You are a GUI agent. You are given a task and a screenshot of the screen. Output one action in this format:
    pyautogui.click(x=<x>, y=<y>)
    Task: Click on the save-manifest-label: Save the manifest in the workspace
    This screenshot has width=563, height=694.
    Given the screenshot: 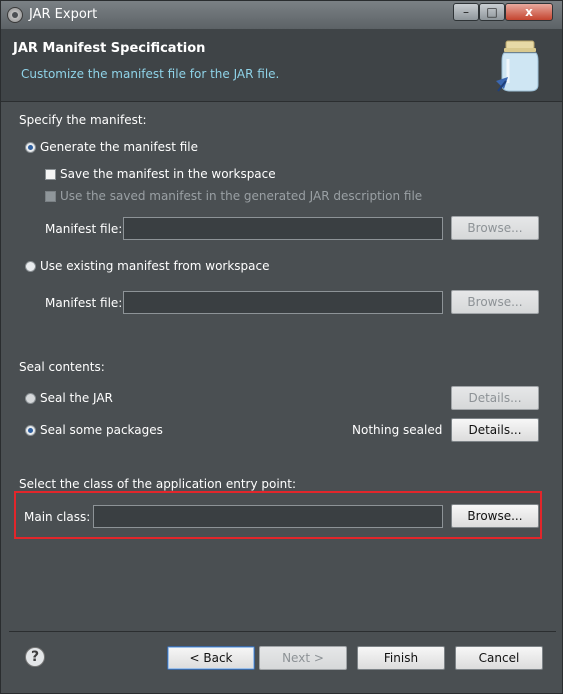 What is the action you would take?
    pyautogui.click(x=168, y=174)
    